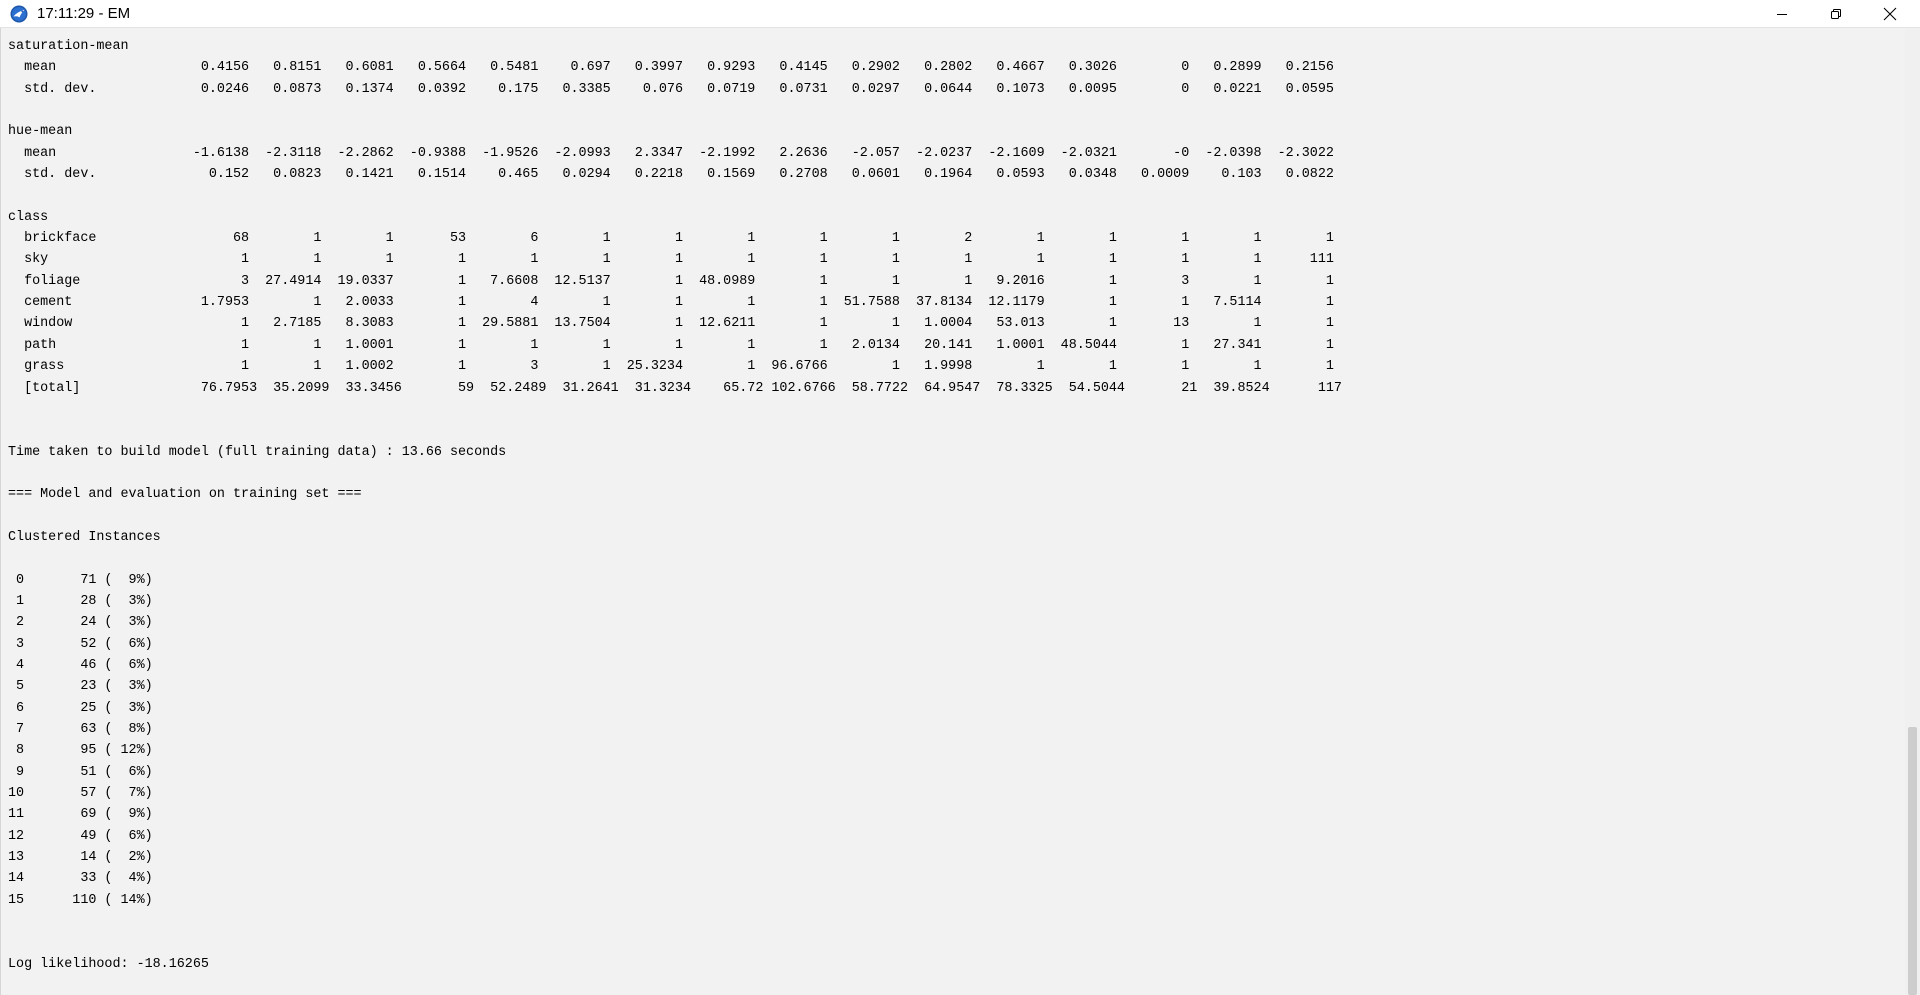  Describe the element at coordinates (80, 729) in the screenshot. I see `output-line: 7 63 ( 8%)` at that location.